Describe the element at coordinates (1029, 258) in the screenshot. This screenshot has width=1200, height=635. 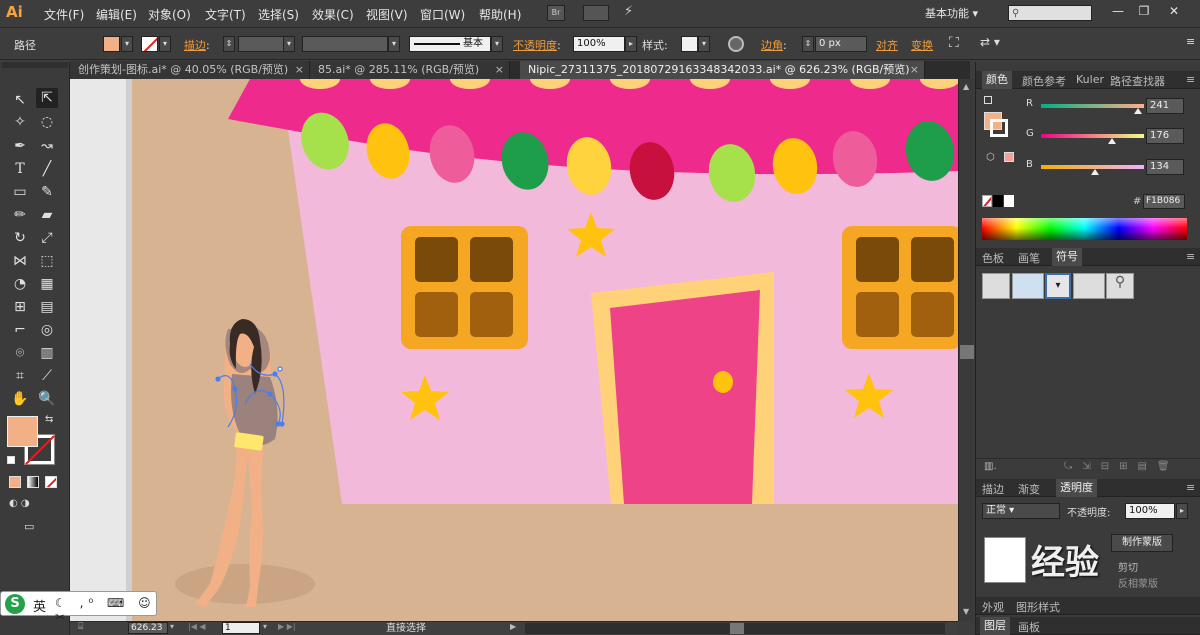
I see `tab-brushes: 画笔` at that location.